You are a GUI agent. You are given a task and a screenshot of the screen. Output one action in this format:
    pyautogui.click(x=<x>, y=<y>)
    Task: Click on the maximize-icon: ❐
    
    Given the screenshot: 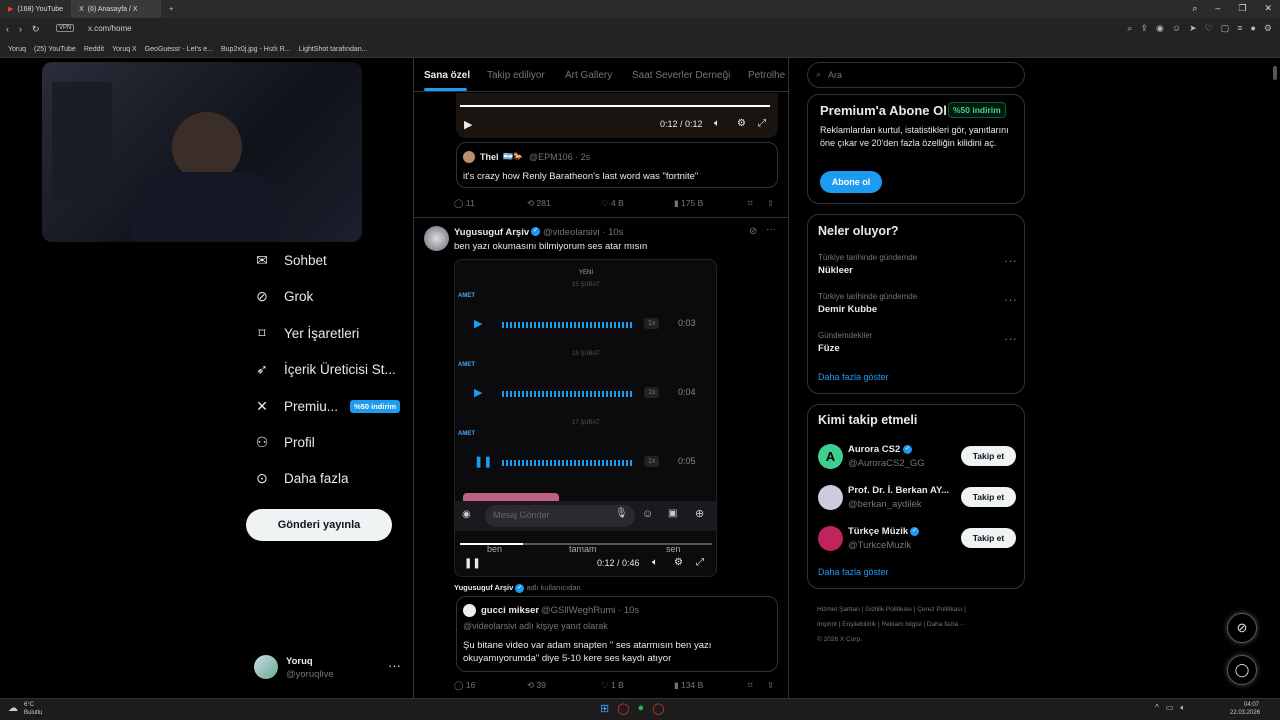 What is the action you would take?
    pyautogui.click(x=1242, y=8)
    